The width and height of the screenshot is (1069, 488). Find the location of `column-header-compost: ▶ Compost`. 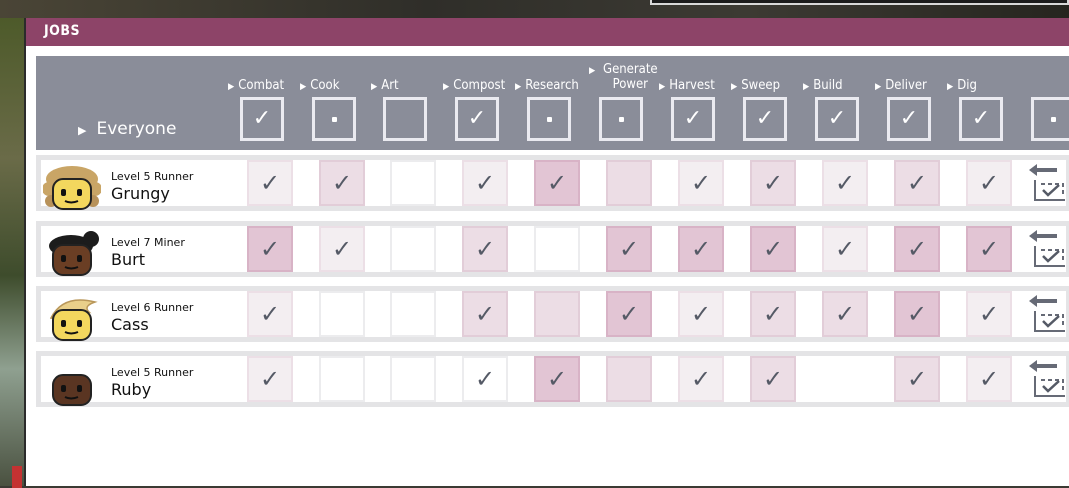

column-header-compost: ▶ Compost is located at coordinates (474, 85).